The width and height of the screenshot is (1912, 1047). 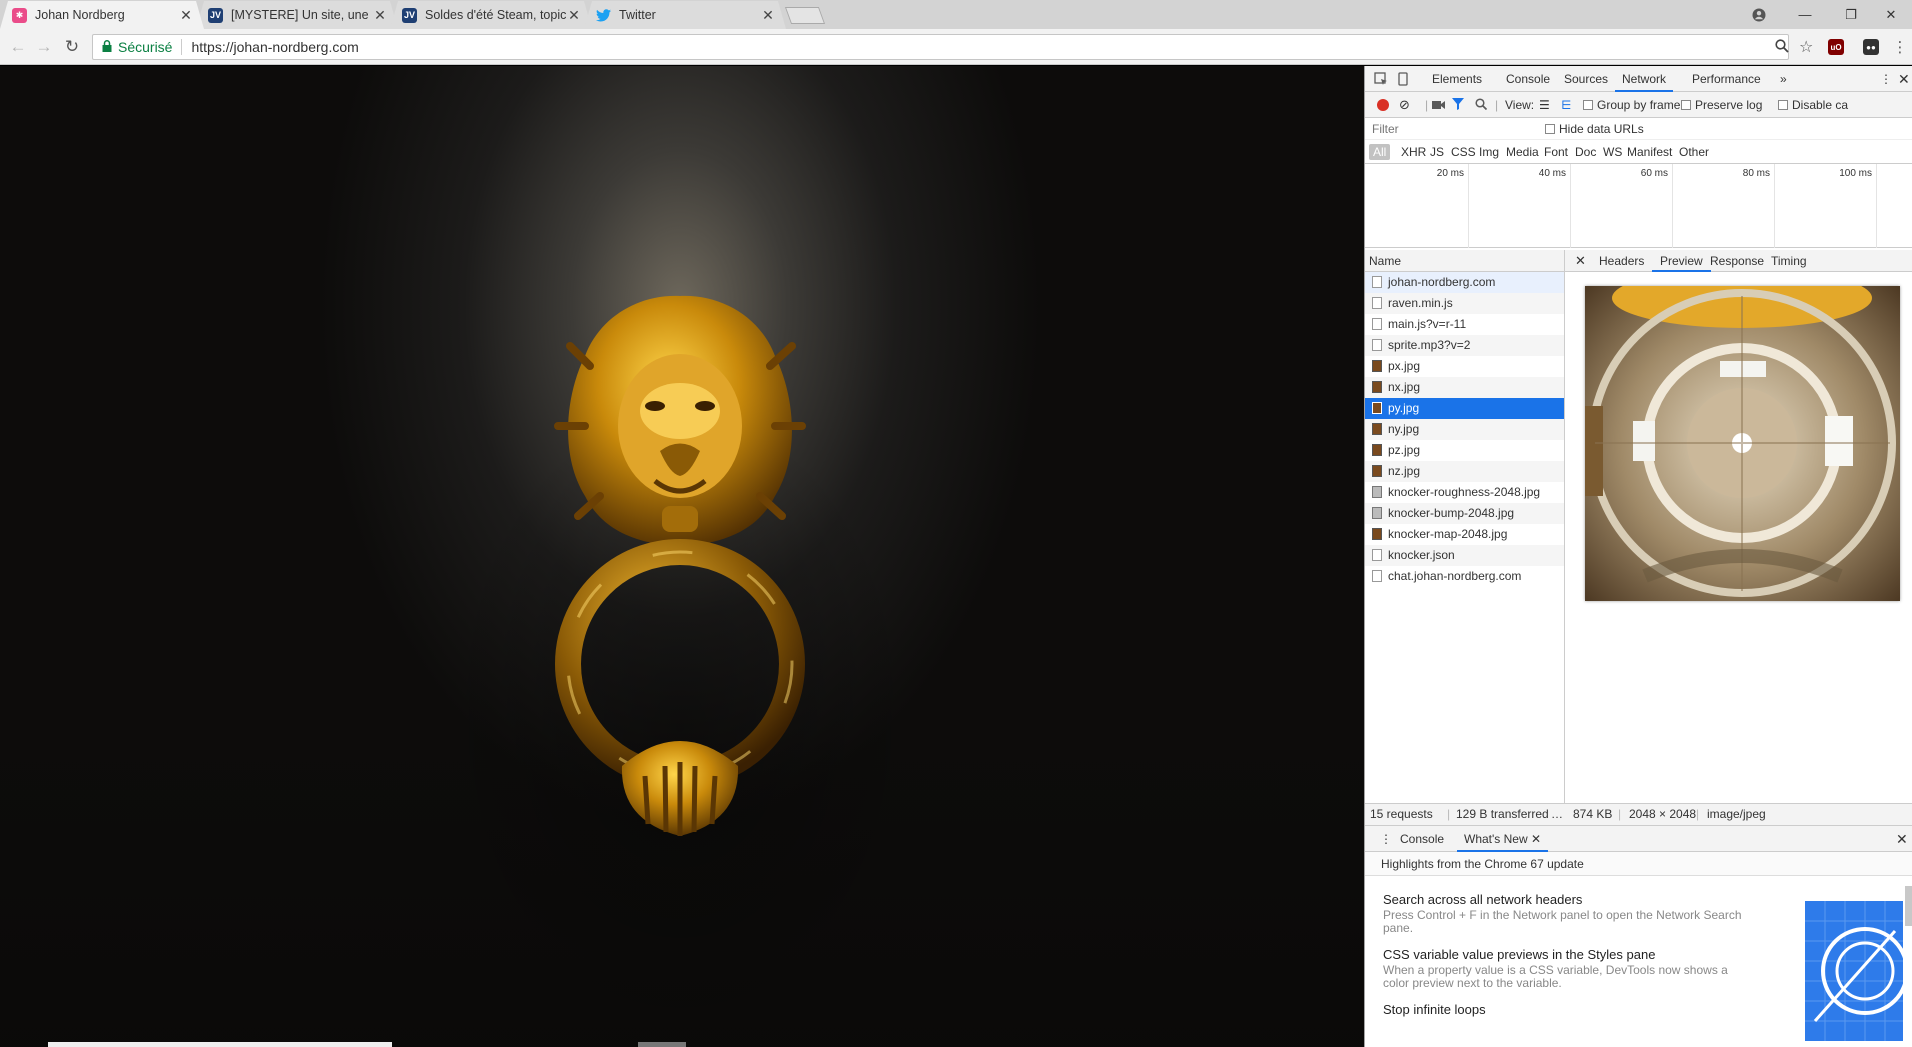 What do you see at coordinates (1871, 47) in the screenshot?
I see `extension-icon: ●●` at bounding box center [1871, 47].